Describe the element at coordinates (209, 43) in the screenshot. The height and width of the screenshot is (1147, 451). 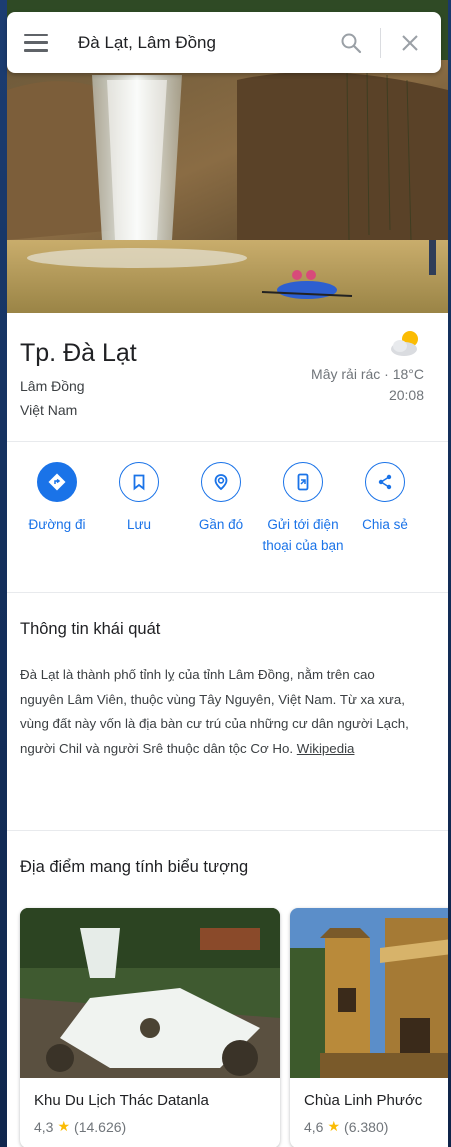
I see `search-input: Đà Lạt, Lâm Đồng` at that location.